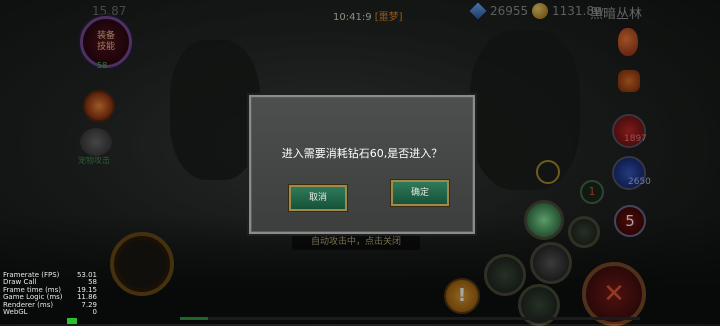  I want to click on dialog-message: 进入需要消耗钻石60,是否进入？, so click(362, 153).